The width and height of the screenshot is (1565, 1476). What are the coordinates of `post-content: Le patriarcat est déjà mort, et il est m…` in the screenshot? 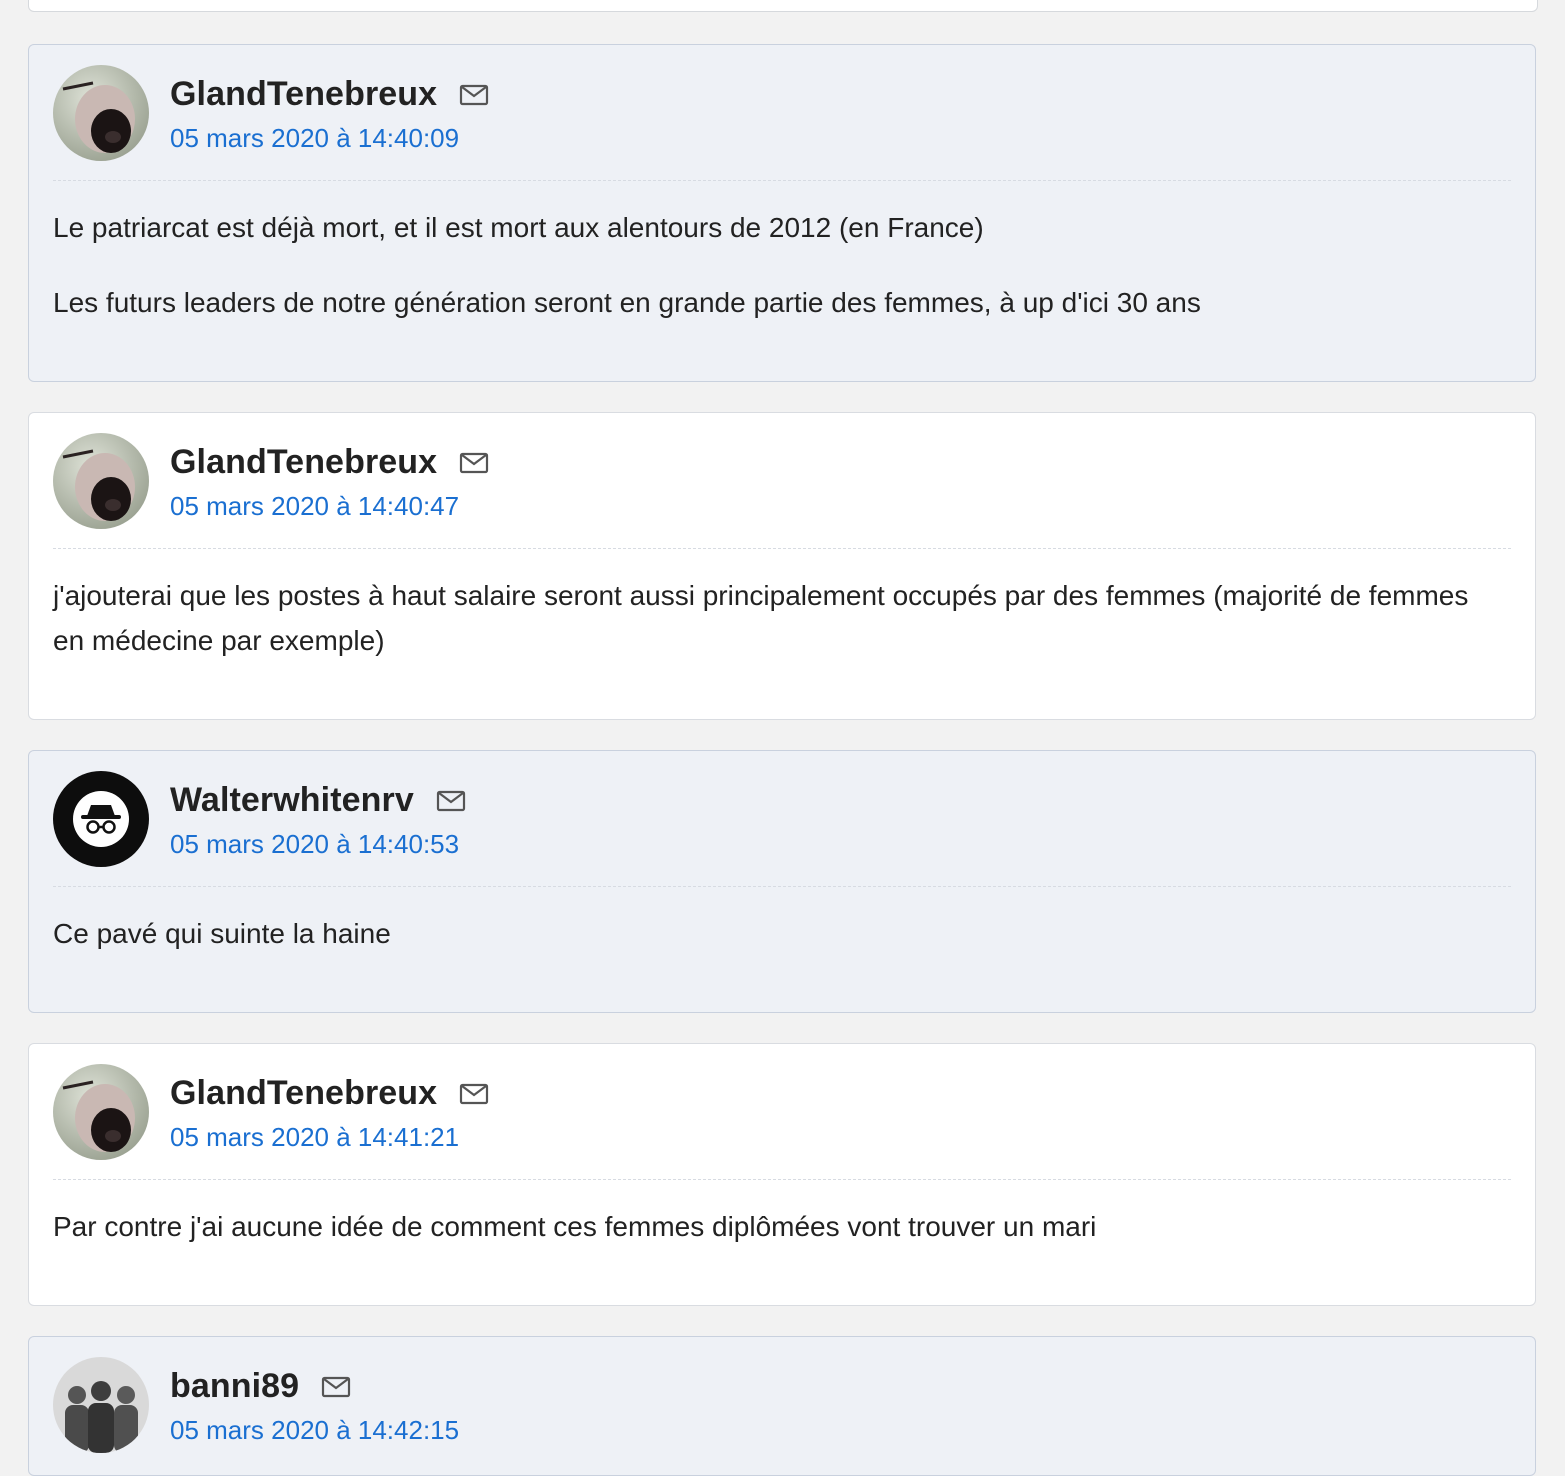 It's located at (764, 280).